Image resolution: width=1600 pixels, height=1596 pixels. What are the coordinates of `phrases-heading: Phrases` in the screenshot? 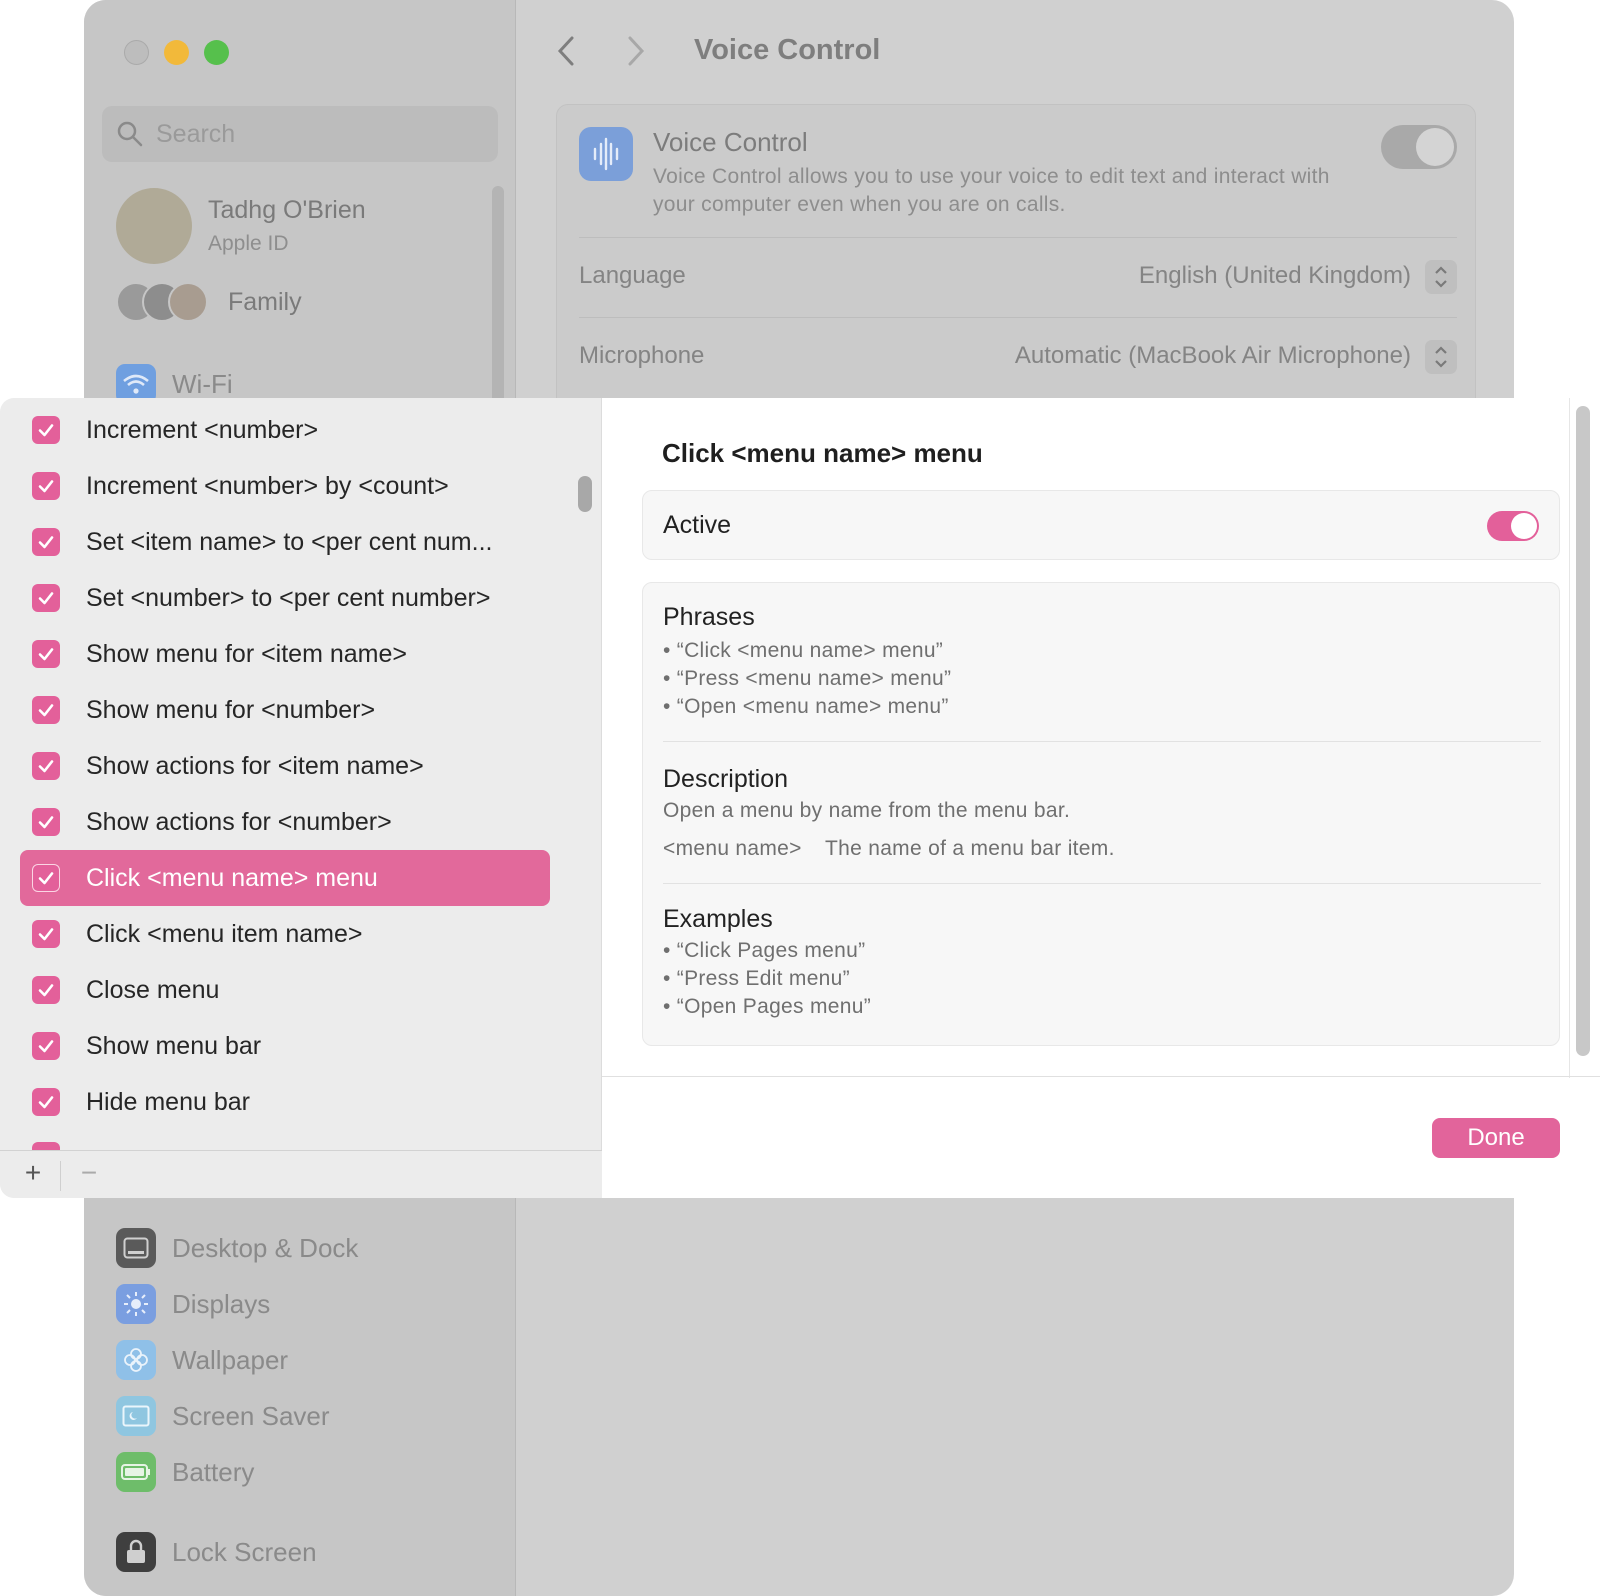 It's located at (709, 617).